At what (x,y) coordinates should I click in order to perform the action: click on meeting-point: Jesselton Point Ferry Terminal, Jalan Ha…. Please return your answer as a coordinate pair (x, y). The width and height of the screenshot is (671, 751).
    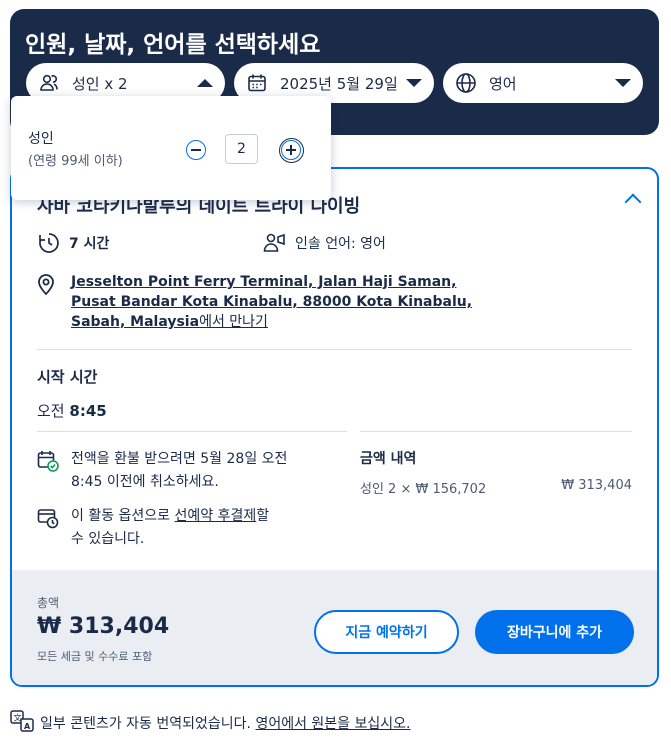
    Looking at the image, I should click on (254, 302).